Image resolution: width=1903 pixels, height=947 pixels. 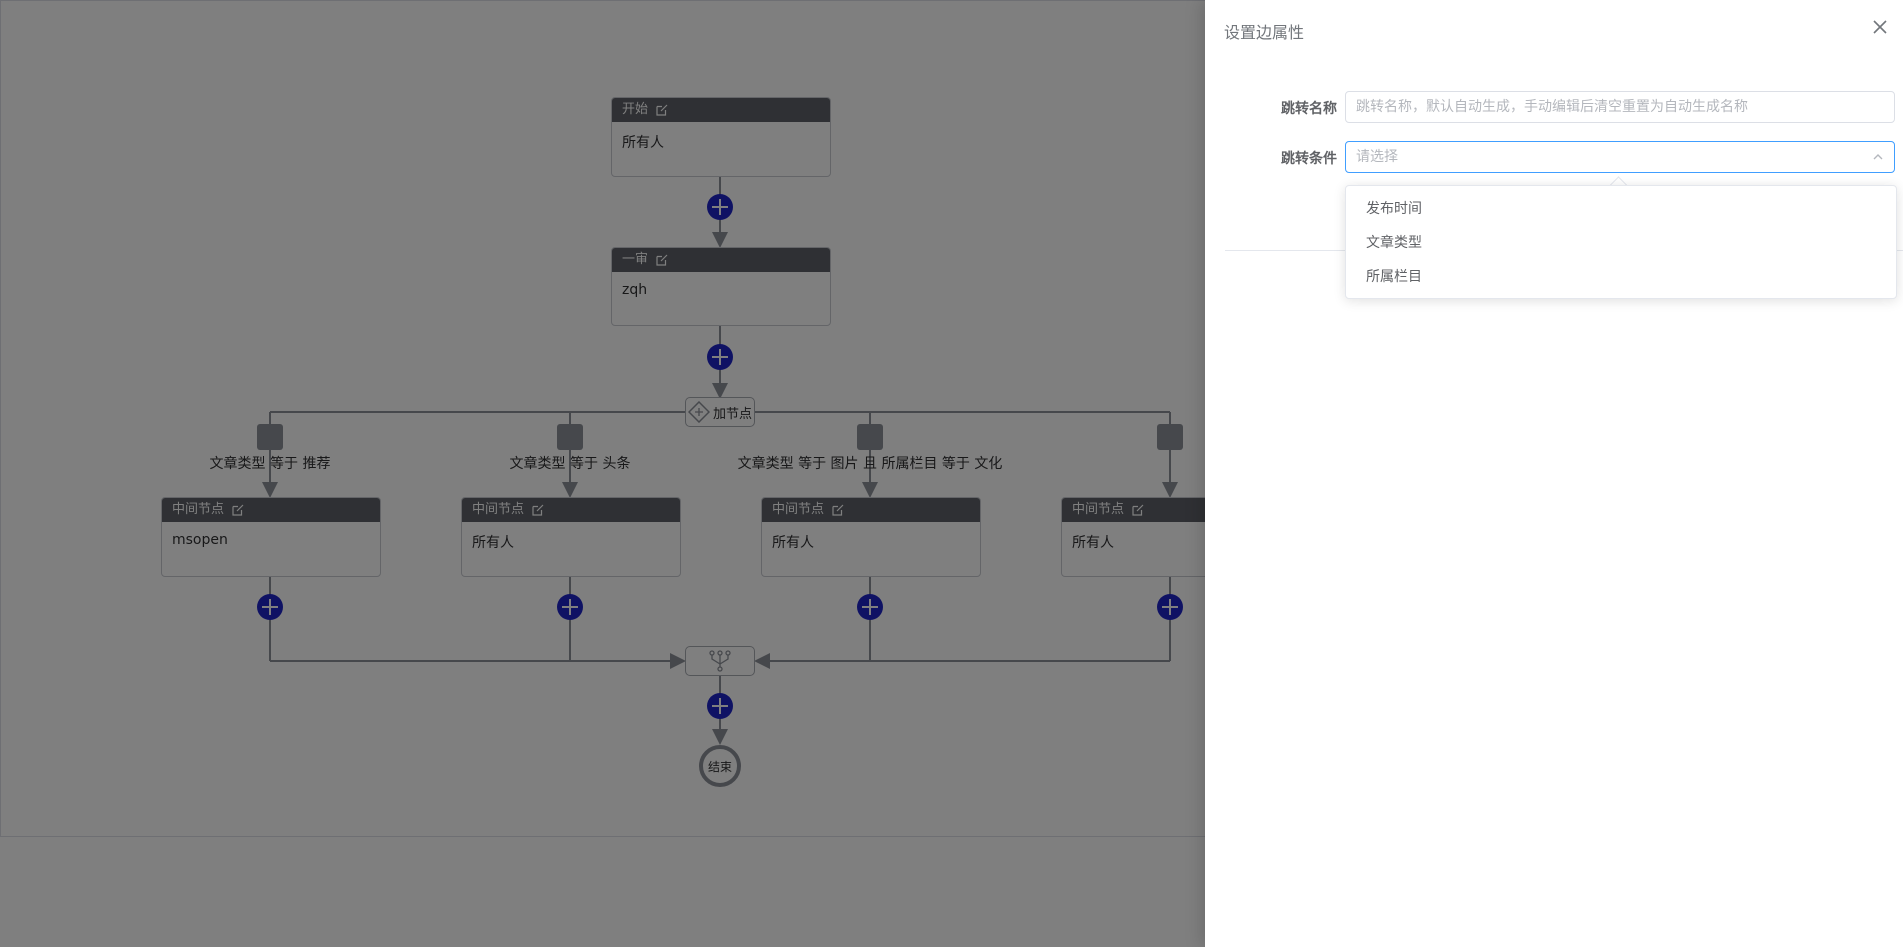 I want to click on dropdown-option: 文章类型, so click(x=1621, y=243).